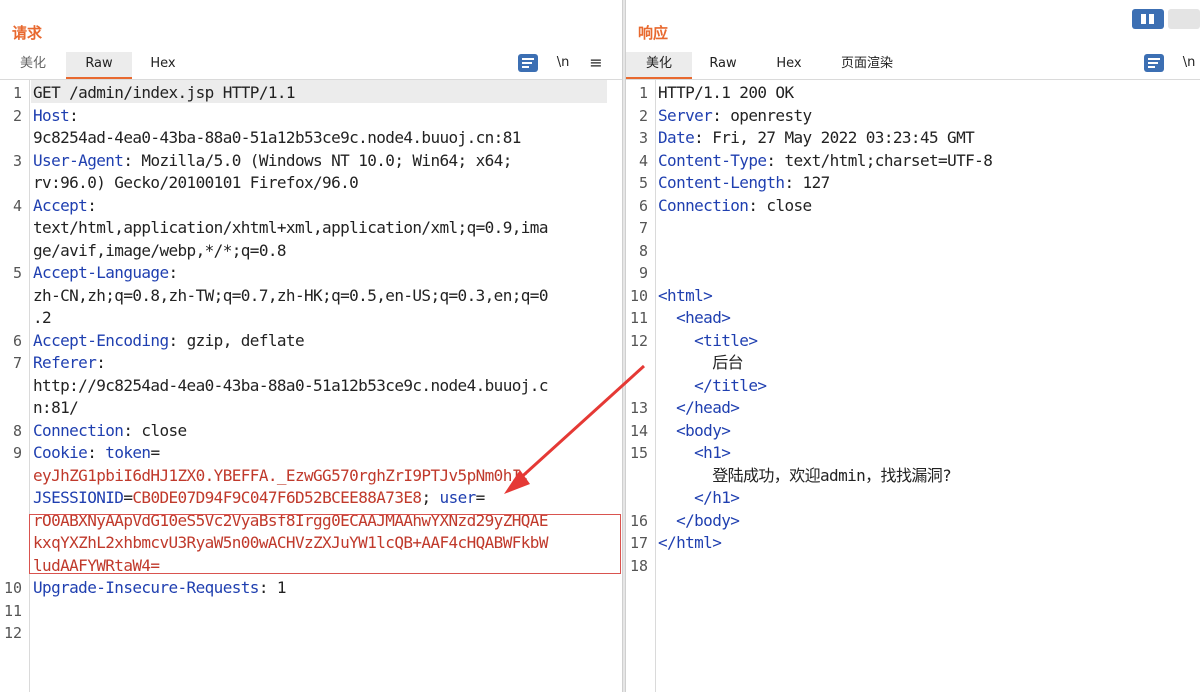  What do you see at coordinates (913, 93) in the screenshot?
I see `code-line: 1 HTTP/1.1 200 OK` at bounding box center [913, 93].